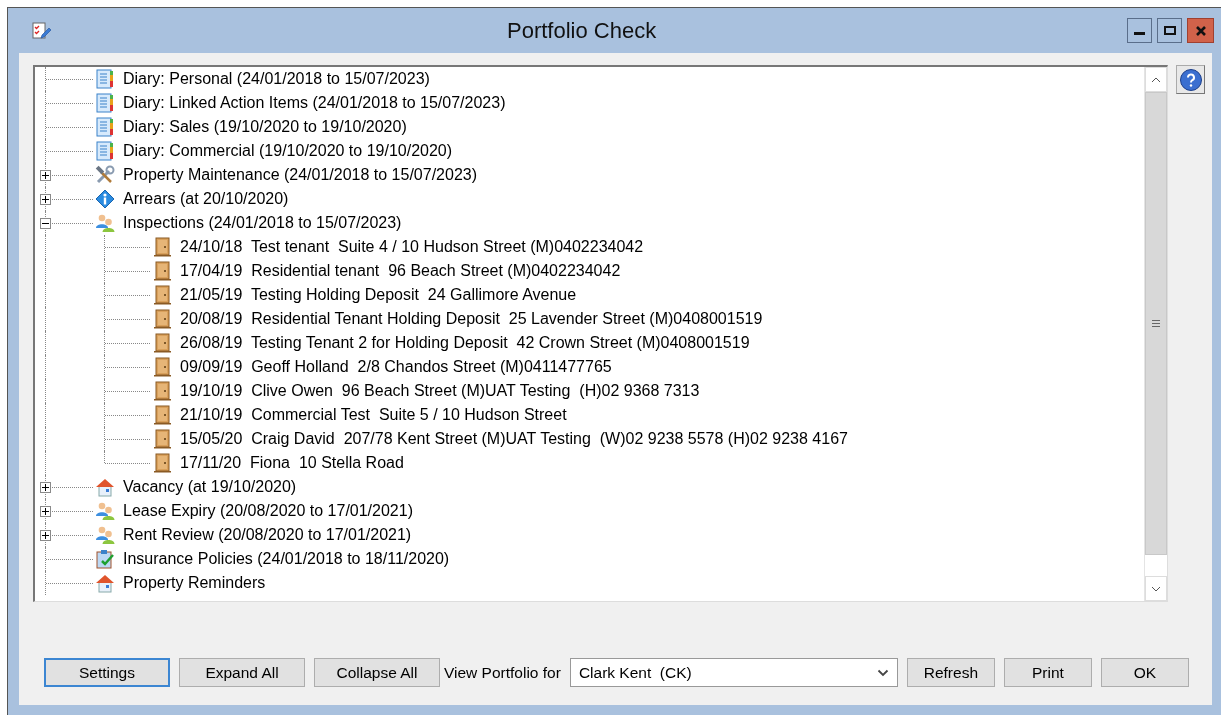 The height and width of the screenshot is (715, 1221). I want to click on tree-item: Diary: Sales (19/10/2020 to 19/10/2020), so click(265, 127).